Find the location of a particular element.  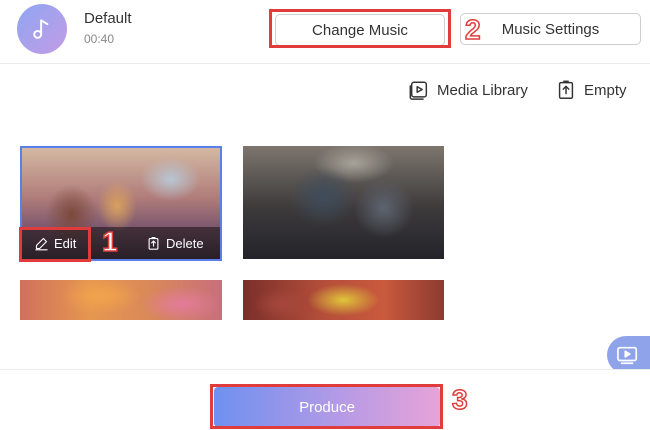

media-library-label: Media Library is located at coordinates (482, 90).